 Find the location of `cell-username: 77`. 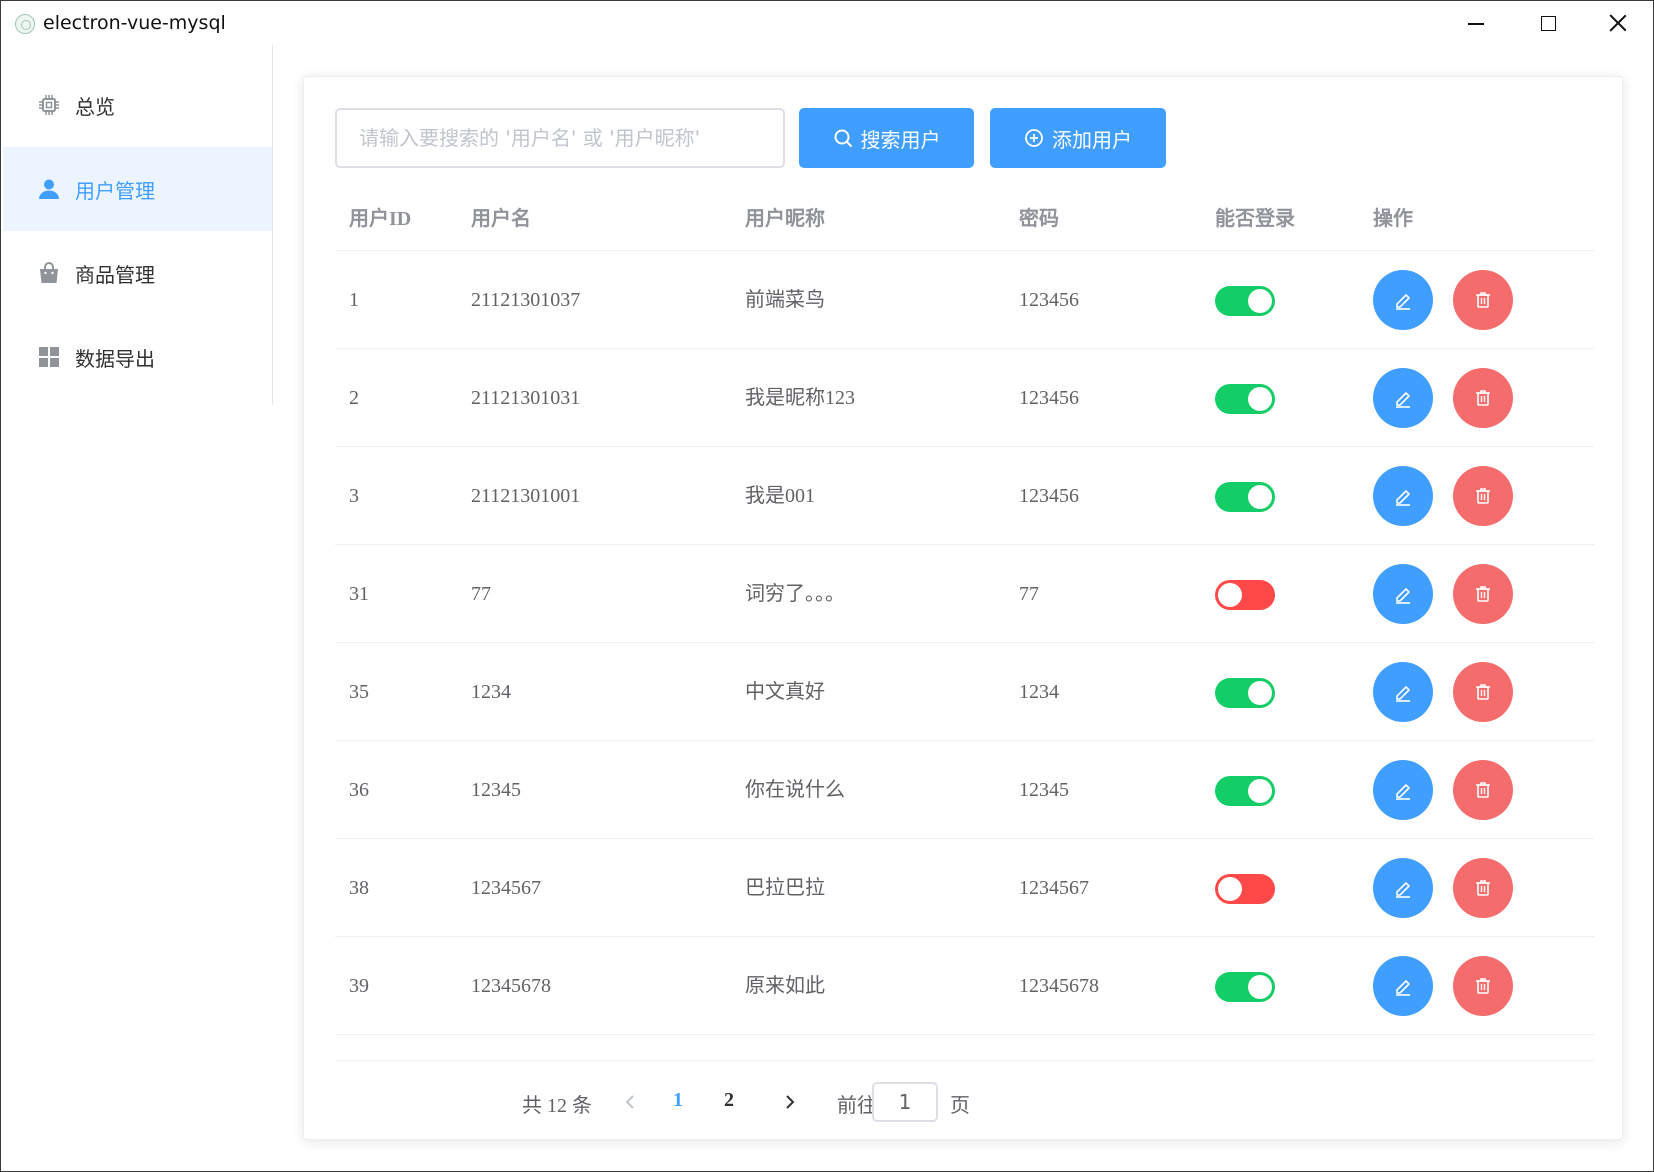

cell-username: 77 is located at coordinates (481, 594).